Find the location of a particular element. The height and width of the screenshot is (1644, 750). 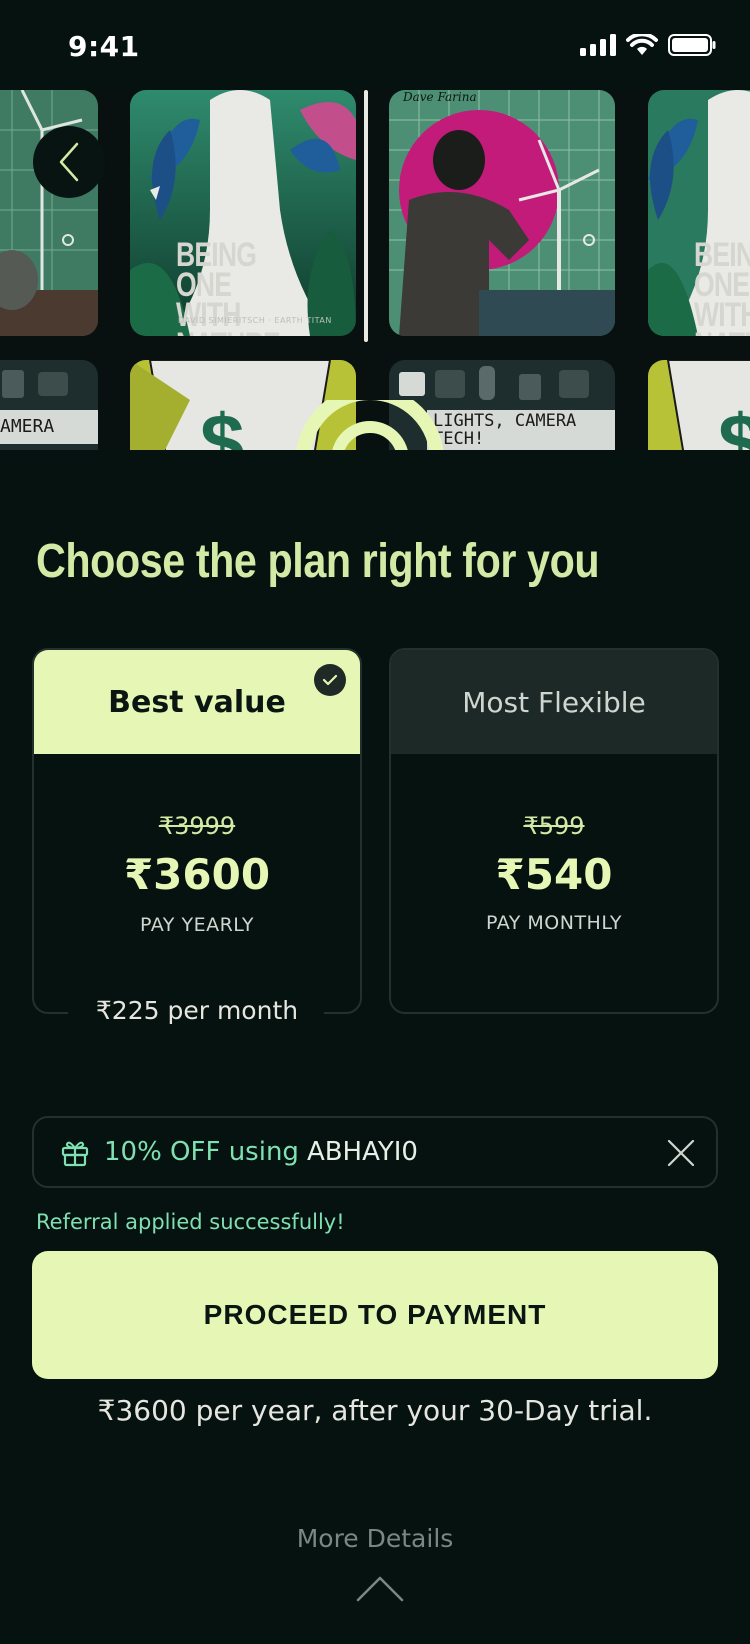

plan-original-price: ₹3999 is located at coordinates (197, 826).